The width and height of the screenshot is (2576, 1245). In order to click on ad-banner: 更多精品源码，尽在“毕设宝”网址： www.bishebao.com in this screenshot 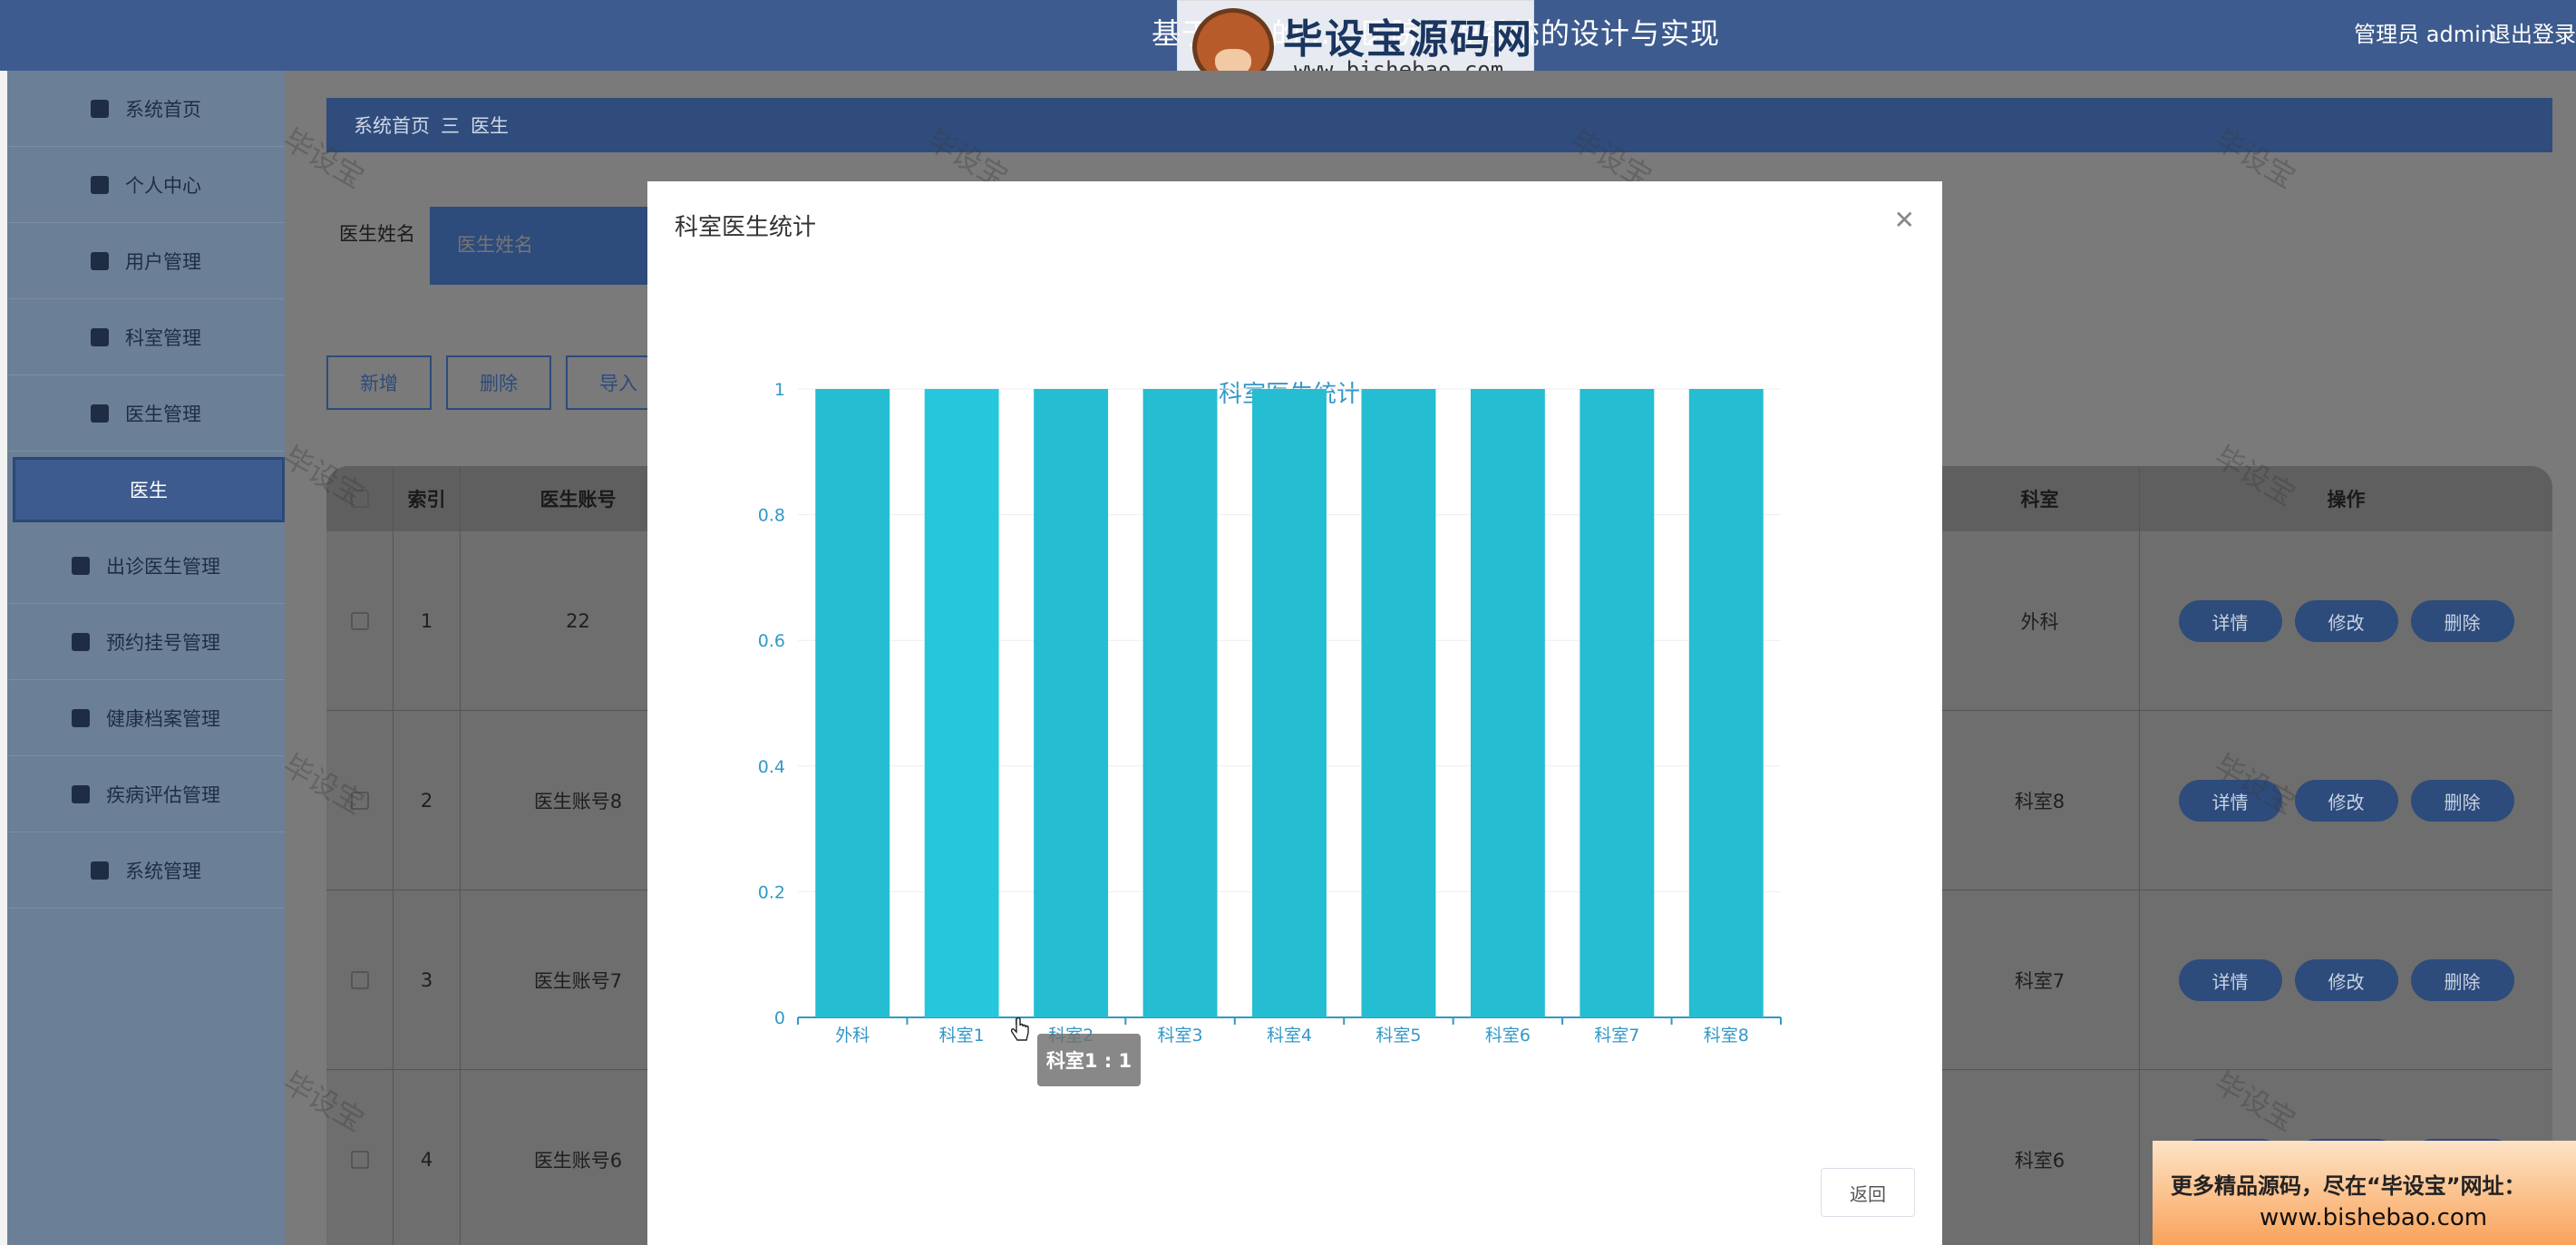, I will do `click(2364, 1193)`.